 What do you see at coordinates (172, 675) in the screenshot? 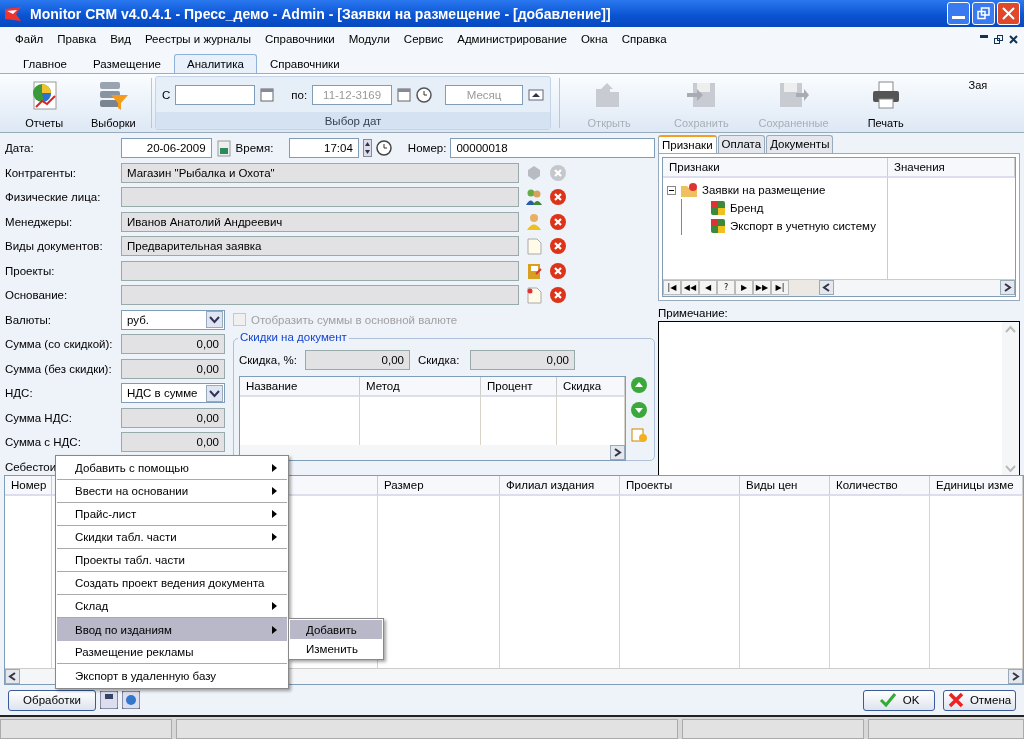
I see `context-menu-item: Экспорт в удаленную базу` at bounding box center [172, 675].